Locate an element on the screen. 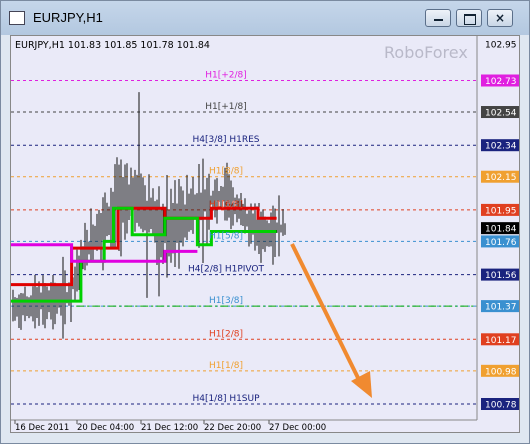 The image size is (530, 444). close-button: × is located at coordinates (500, 18).